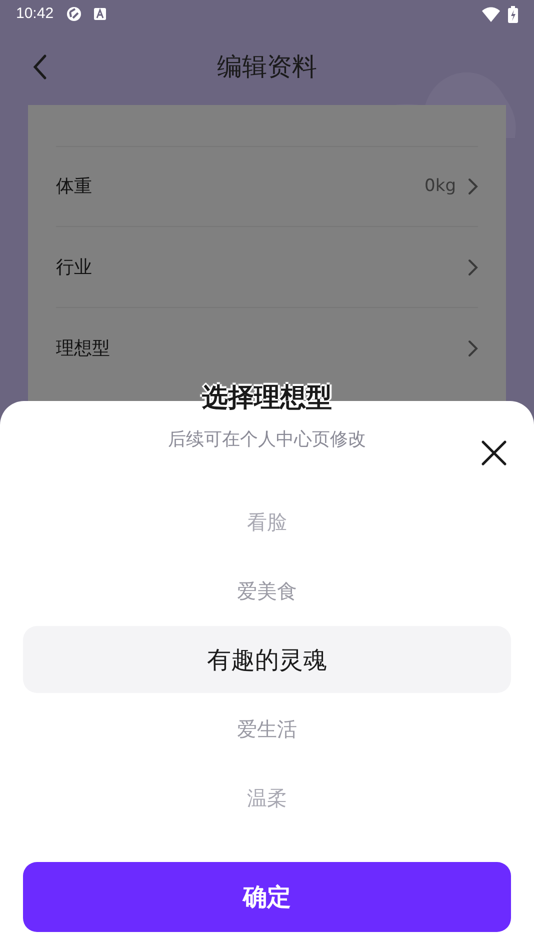 The image size is (534, 950). I want to click on picker-option: 温柔, so click(267, 797).